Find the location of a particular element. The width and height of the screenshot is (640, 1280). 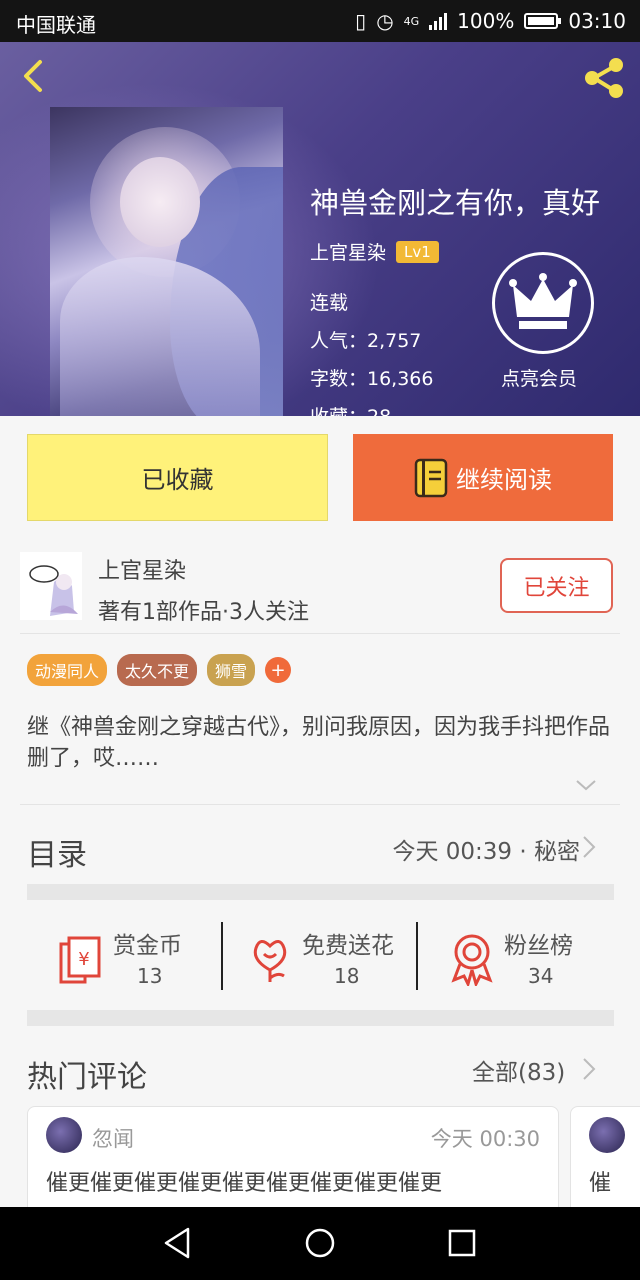

author-avatar is located at coordinates (51, 586).